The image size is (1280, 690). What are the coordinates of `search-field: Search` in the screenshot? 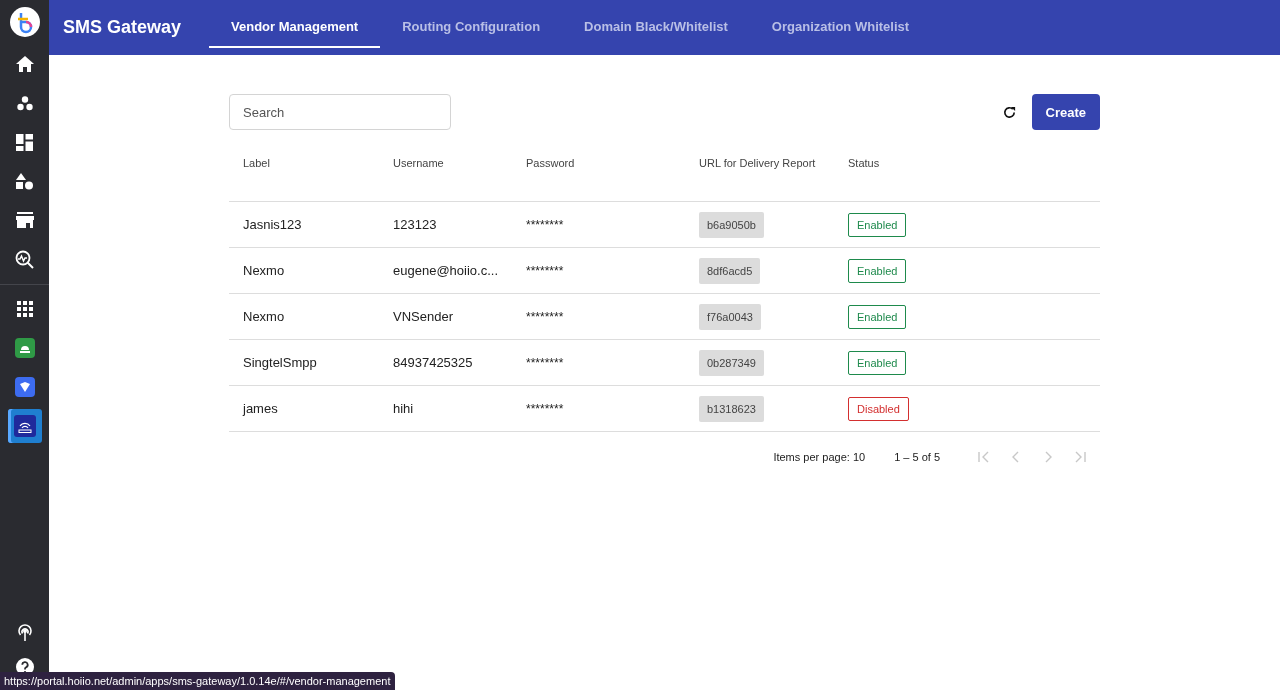 It's located at (340, 112).